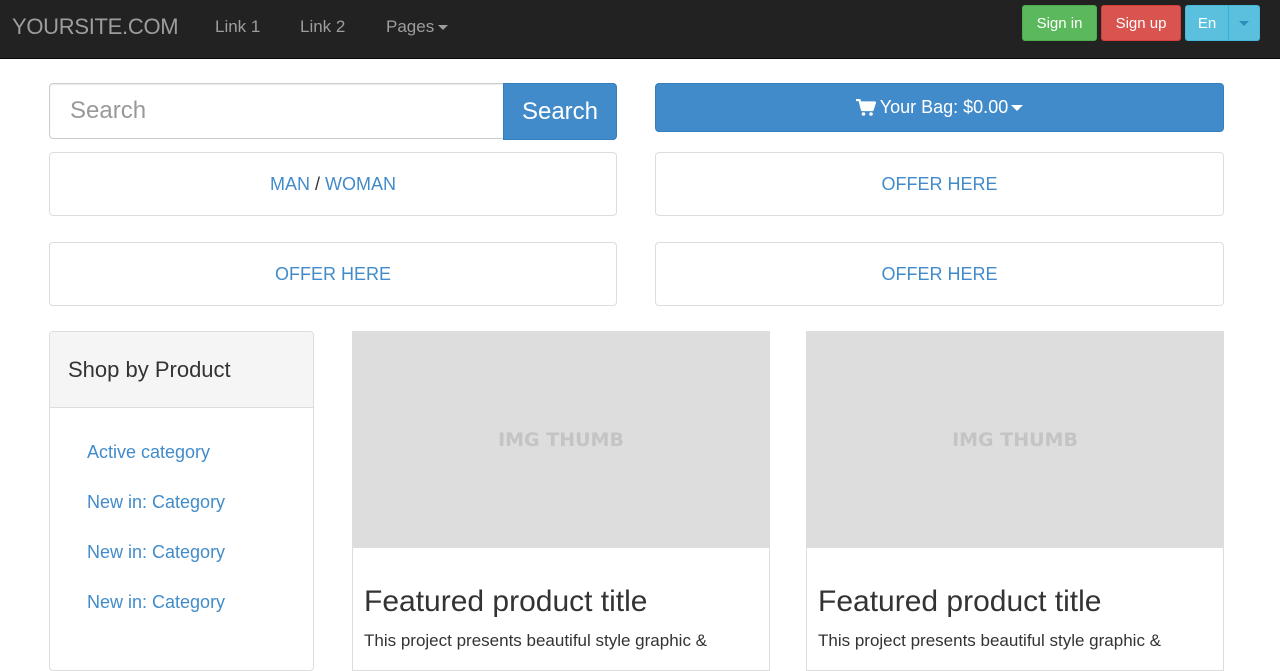  I want to click on language-dropdown-toggle, so click(1244, 23).